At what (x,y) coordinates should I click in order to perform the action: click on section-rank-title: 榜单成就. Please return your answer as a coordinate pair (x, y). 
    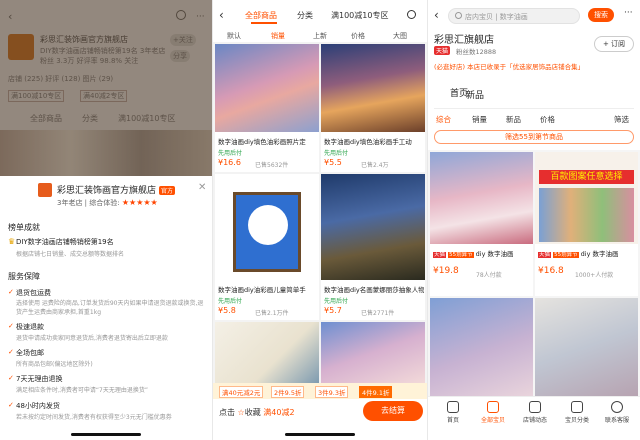
    Looking at the image, I should click on (24, 227).